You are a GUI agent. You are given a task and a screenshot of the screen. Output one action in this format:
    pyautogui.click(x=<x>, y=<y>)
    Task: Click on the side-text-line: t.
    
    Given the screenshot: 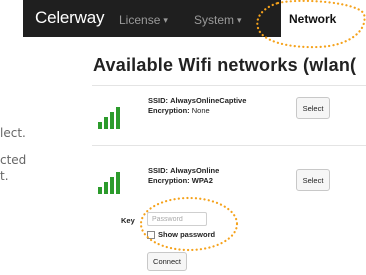 What is the action you would take?
    pyautogui.click(x=4, y=176)
    